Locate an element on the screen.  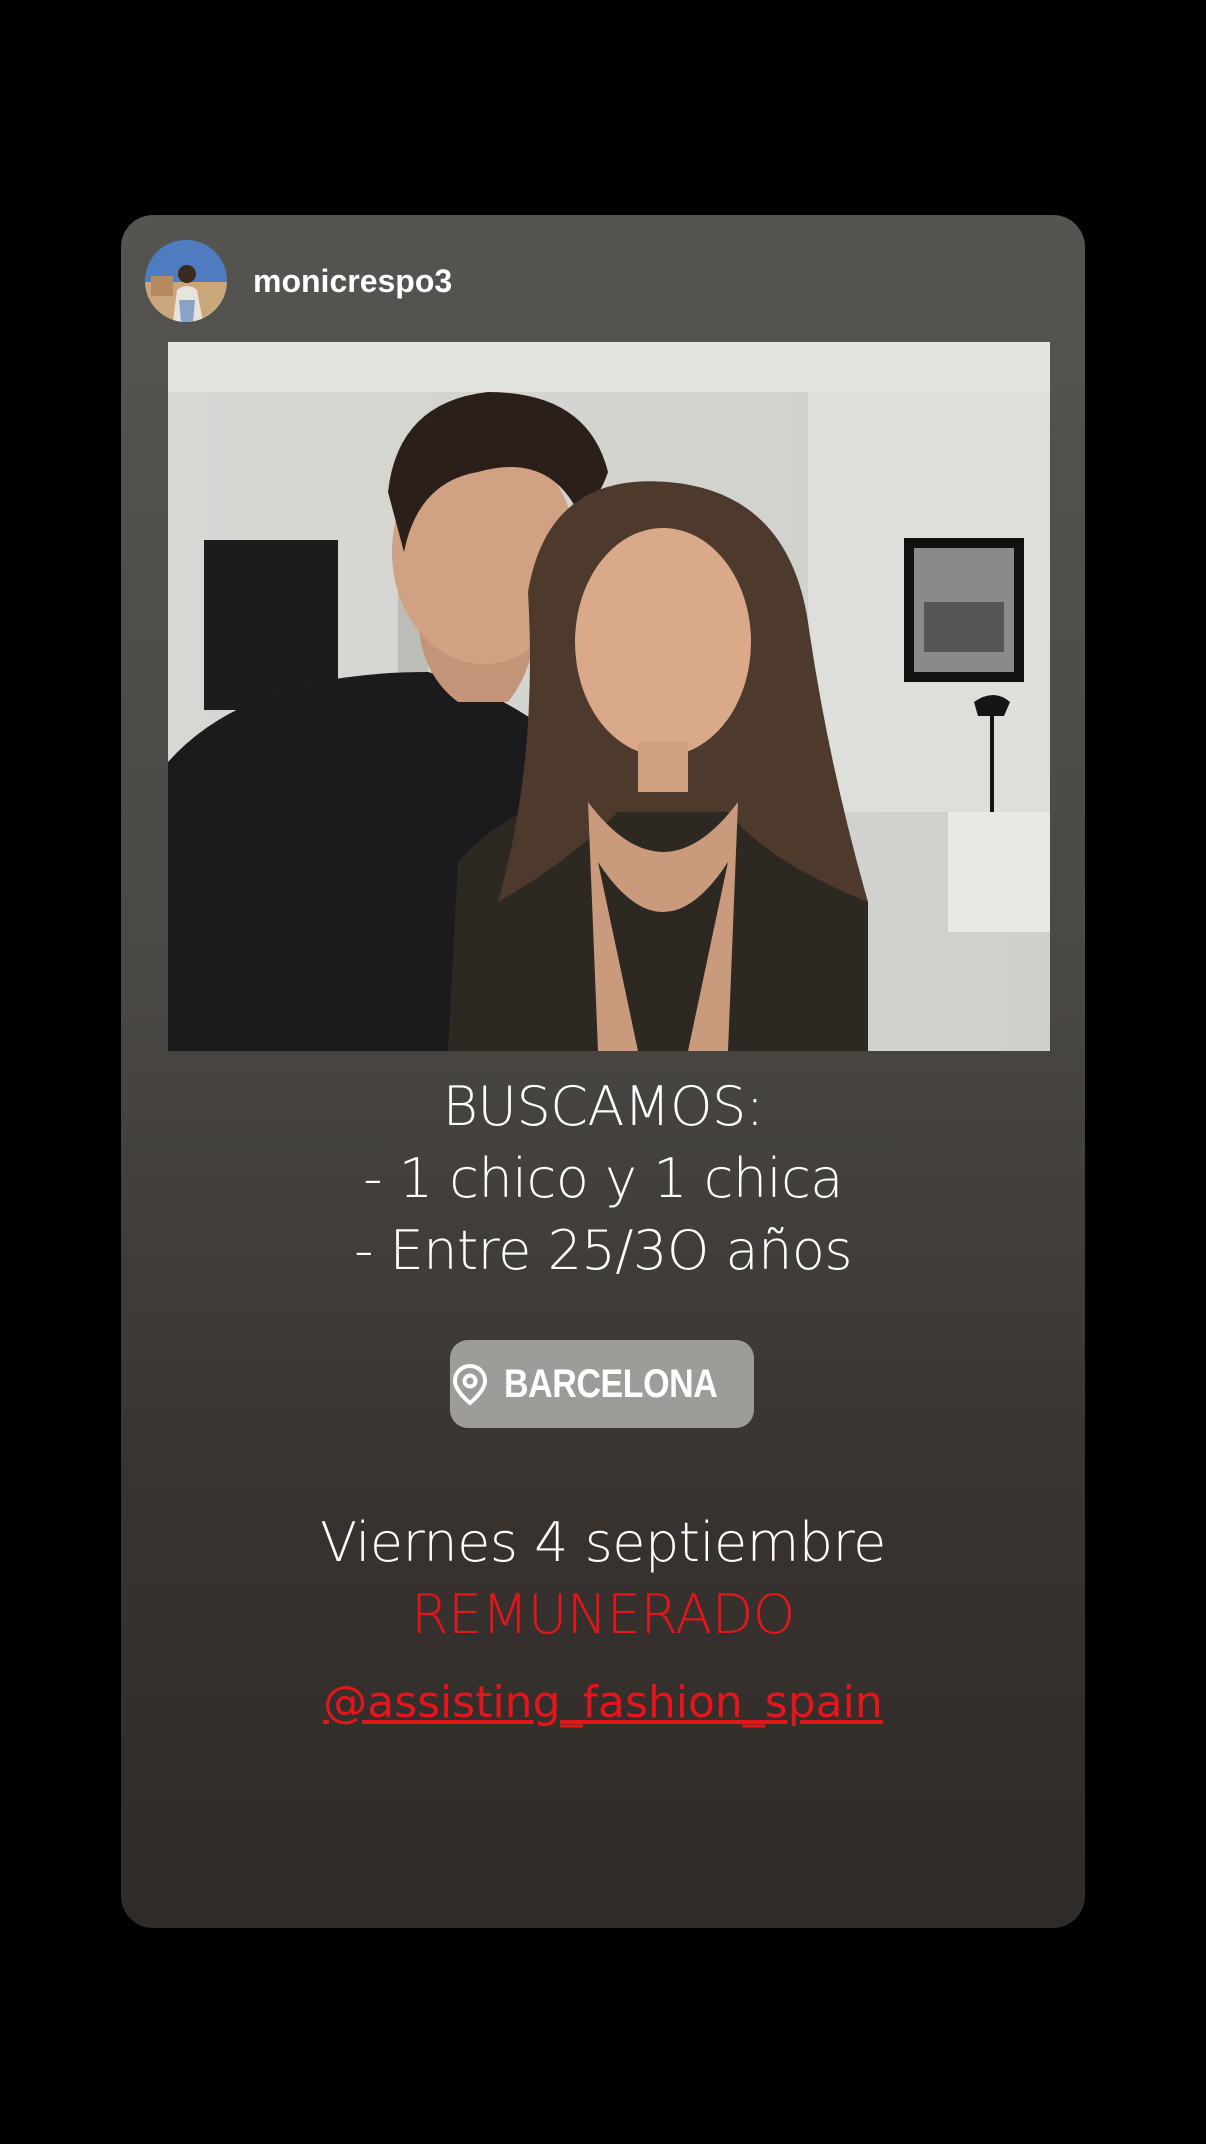
requirement-line: - Entre 25/3O años is located at coordinates (603, 1250).